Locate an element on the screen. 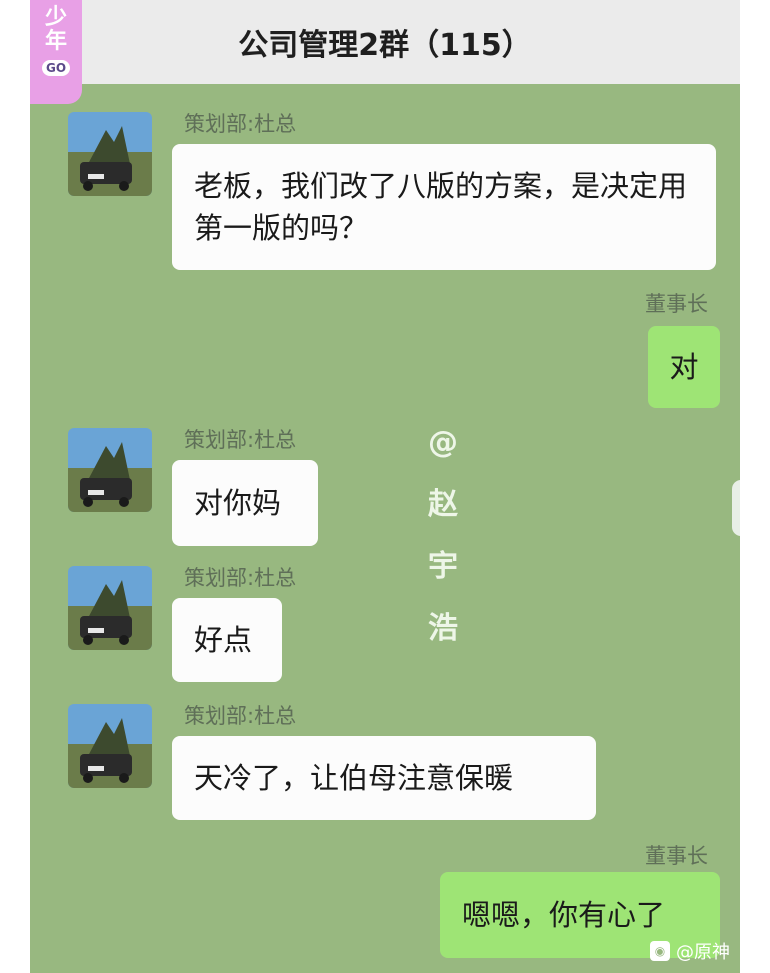 The width and height of the screenshot is (770, 973). platform-logo-icon: ◉ is located at coordinates (660, 951).